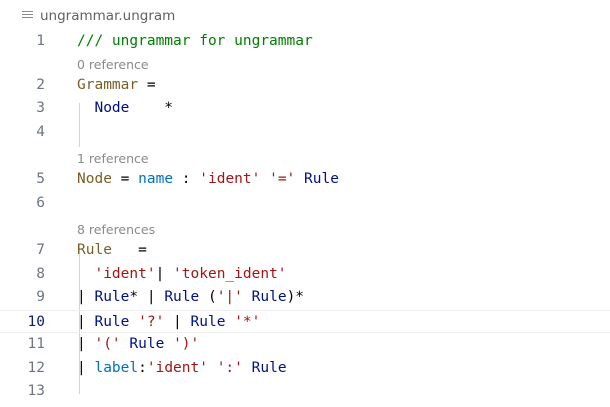 This screenshot has width=610, height=407. I want to click on reference-count-lens: 1 reference, so click(113, 158).